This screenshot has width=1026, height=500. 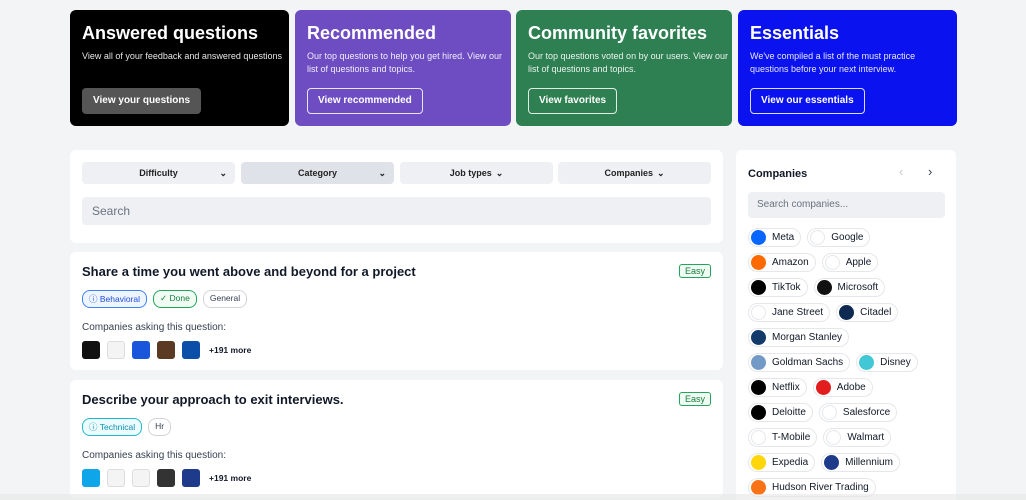 What do you see at coordinates (857, 437) in the screenshot?
I see `company-chip-walmart: Walmart` at bounding box center [857, 437].